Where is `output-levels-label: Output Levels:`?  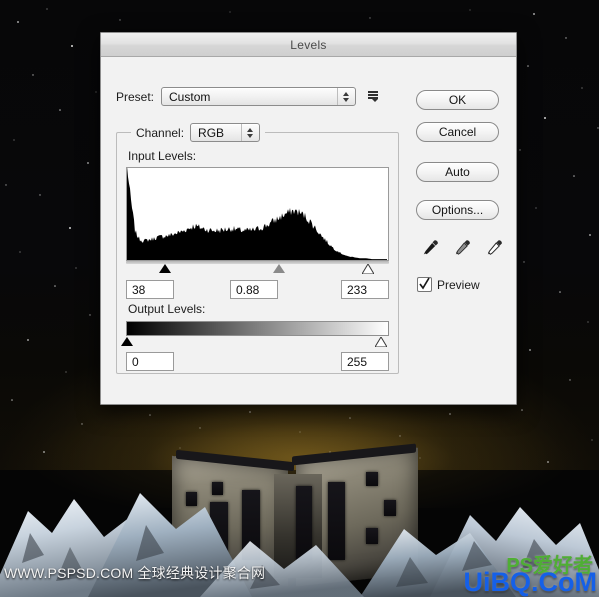 output-levels-label: Output Levels: is located at coordinates (167, 309).